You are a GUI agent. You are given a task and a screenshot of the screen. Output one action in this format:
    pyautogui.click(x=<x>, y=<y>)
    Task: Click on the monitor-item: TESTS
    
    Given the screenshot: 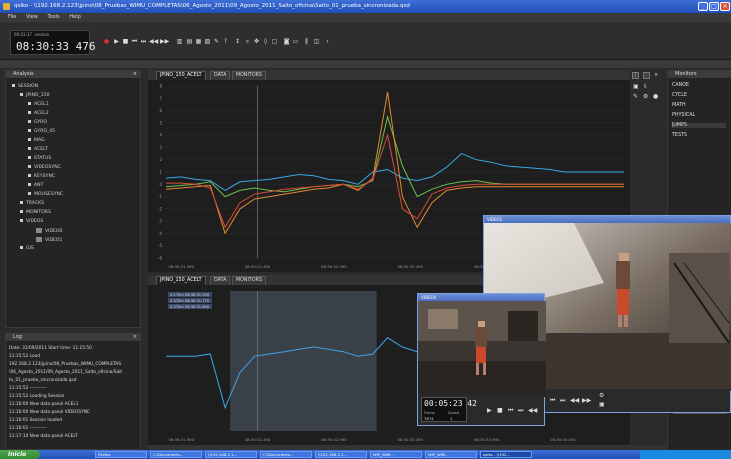 What is the action you would take?
    pyautogui.click(x=679, y=135)
    